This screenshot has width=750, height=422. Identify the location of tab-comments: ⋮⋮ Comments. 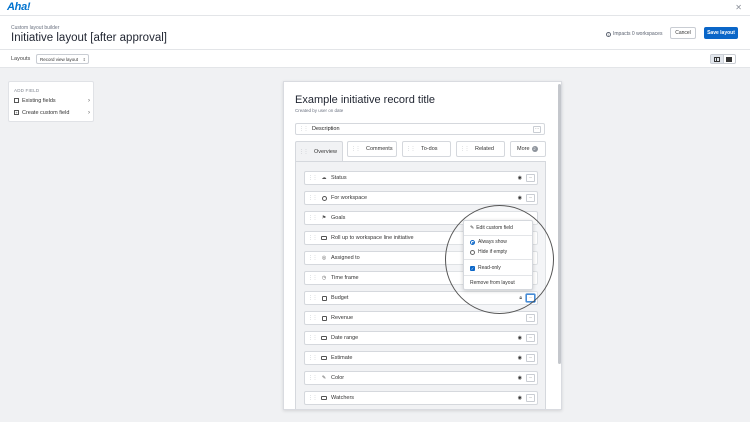
(372, 149).